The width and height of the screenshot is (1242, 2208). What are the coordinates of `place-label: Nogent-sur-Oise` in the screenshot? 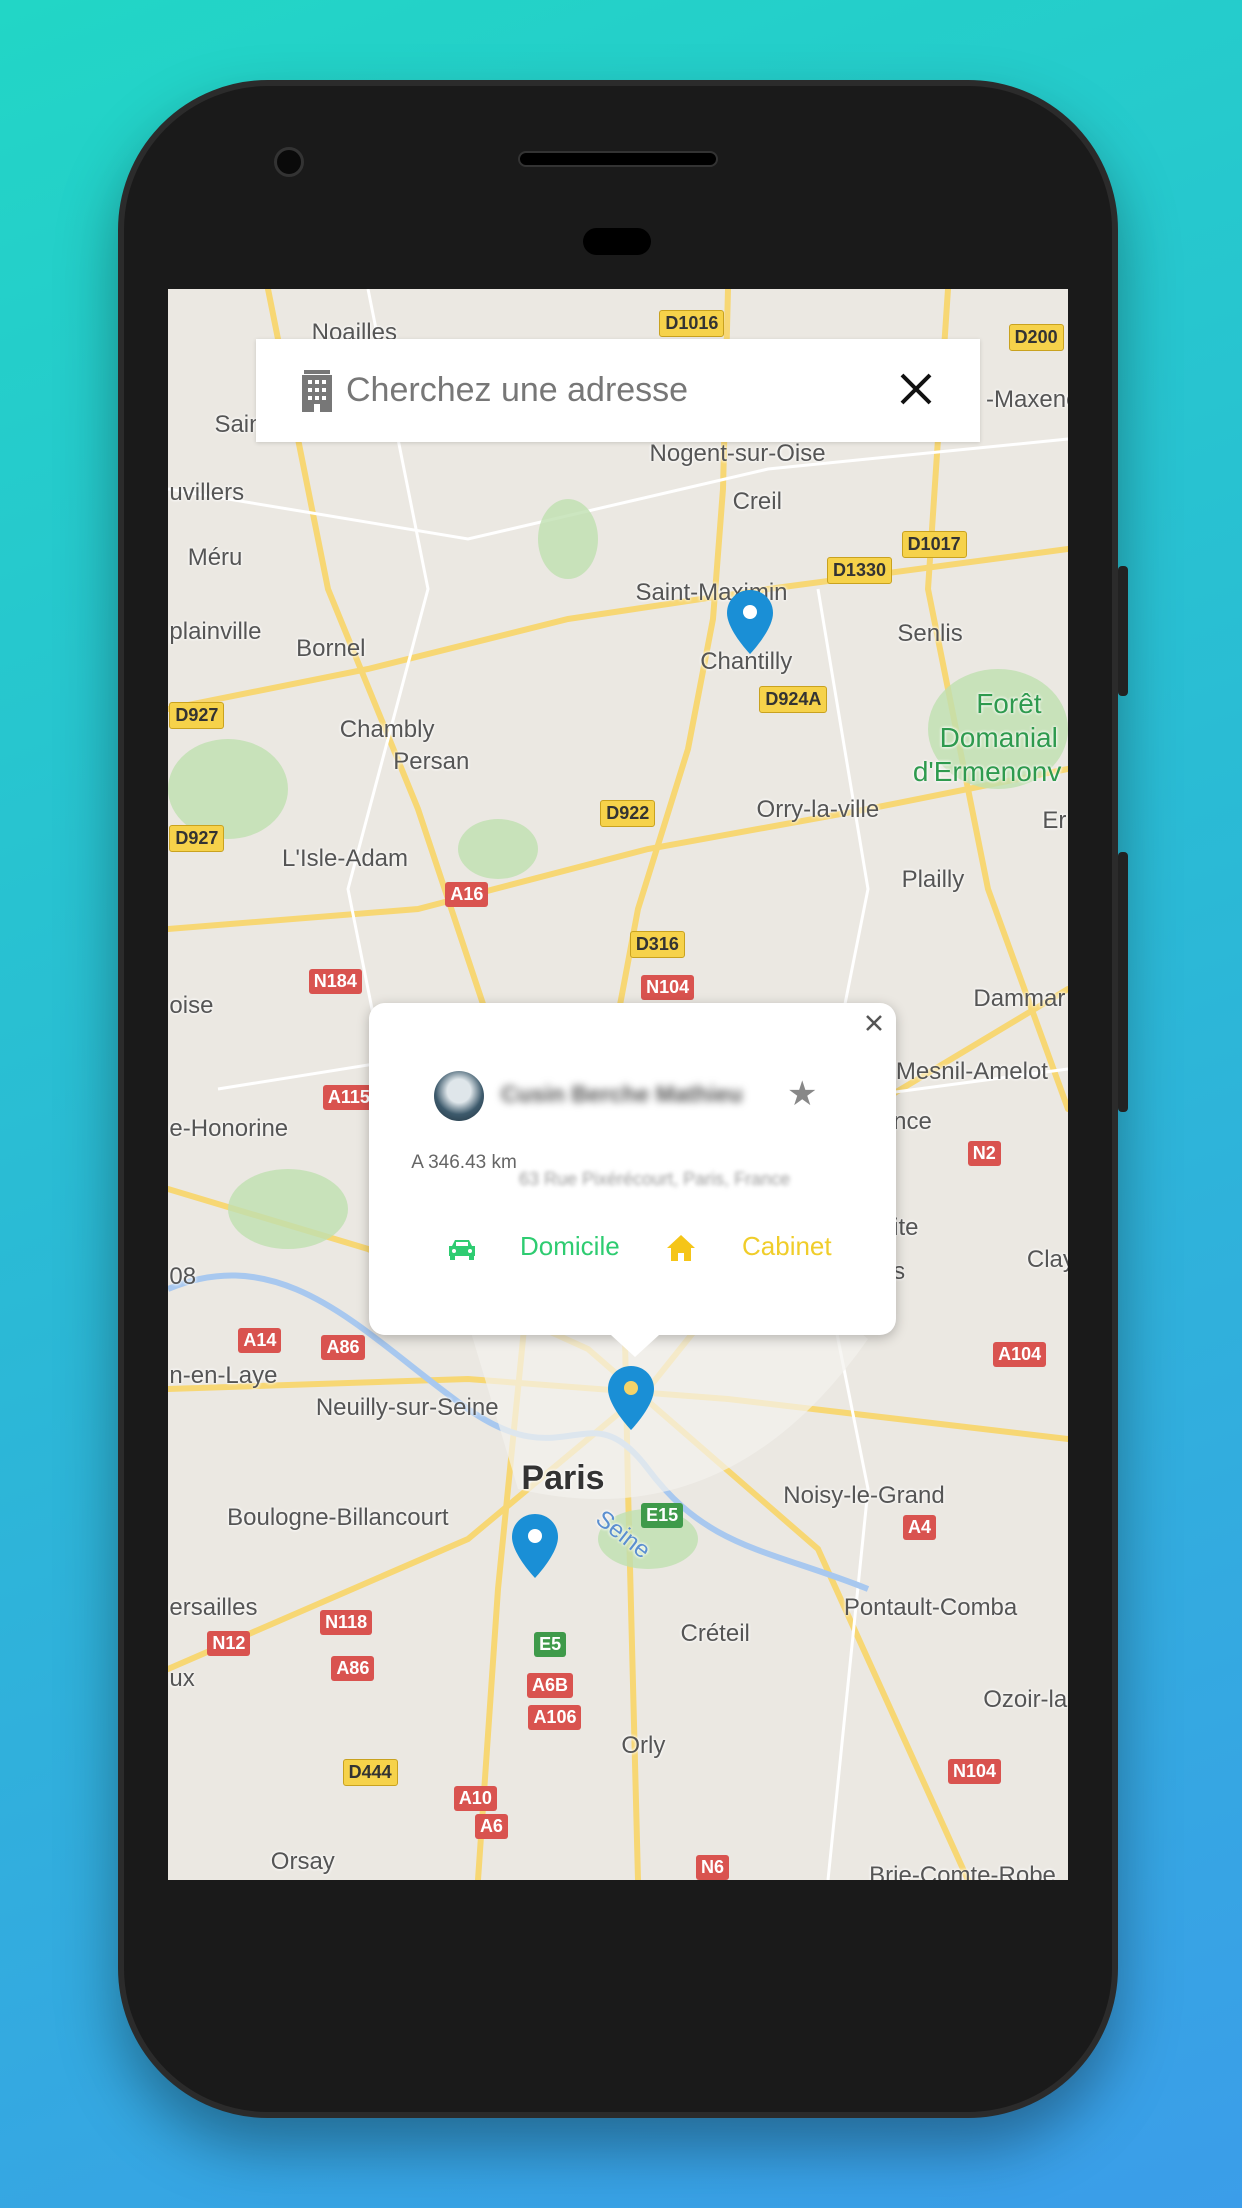 It's located at (737, 453).